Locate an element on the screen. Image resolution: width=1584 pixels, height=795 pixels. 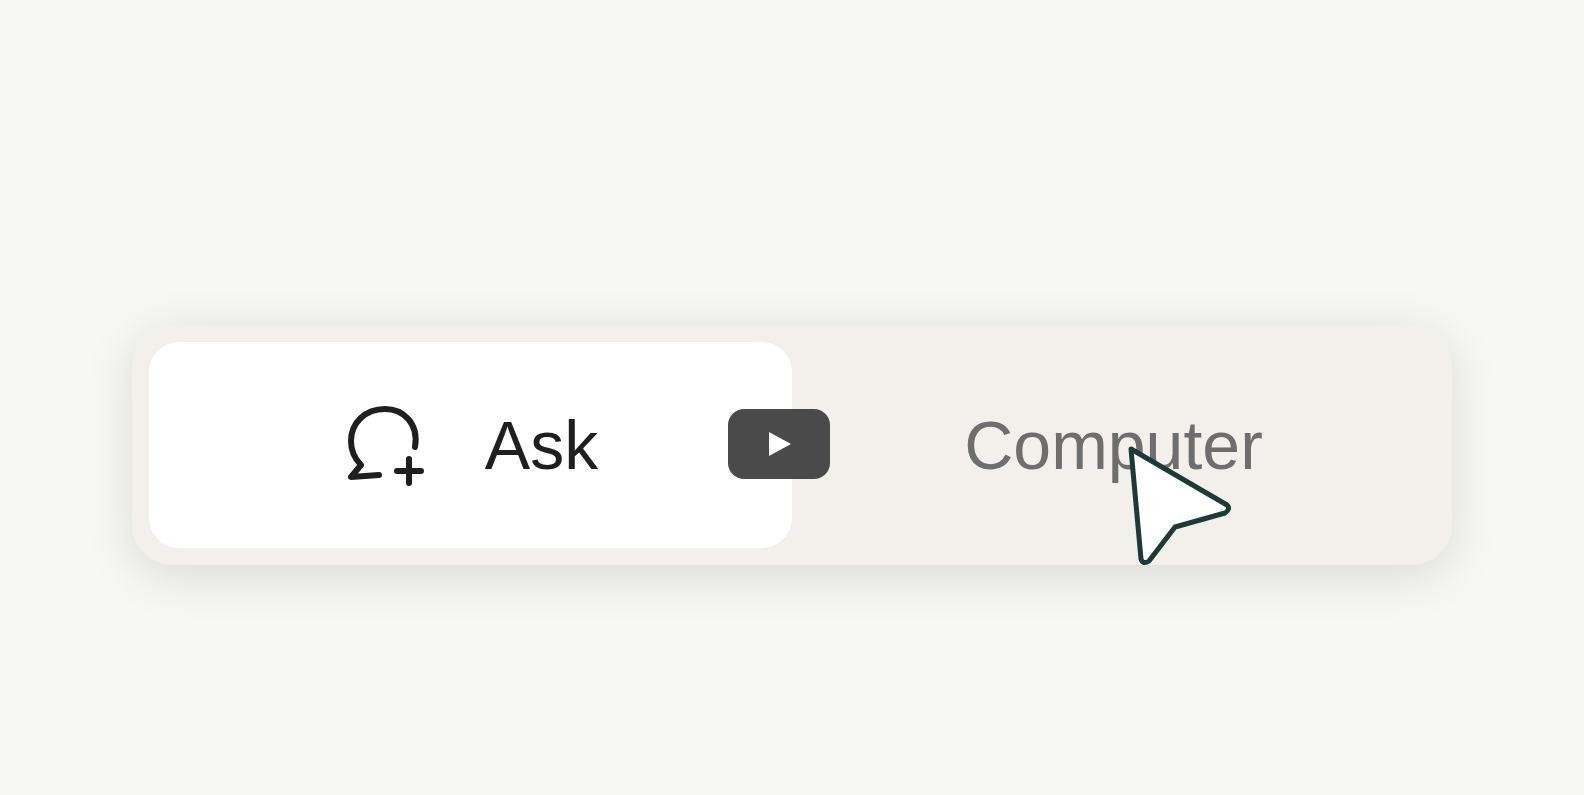
play-button is located at coordinates (779, 443).